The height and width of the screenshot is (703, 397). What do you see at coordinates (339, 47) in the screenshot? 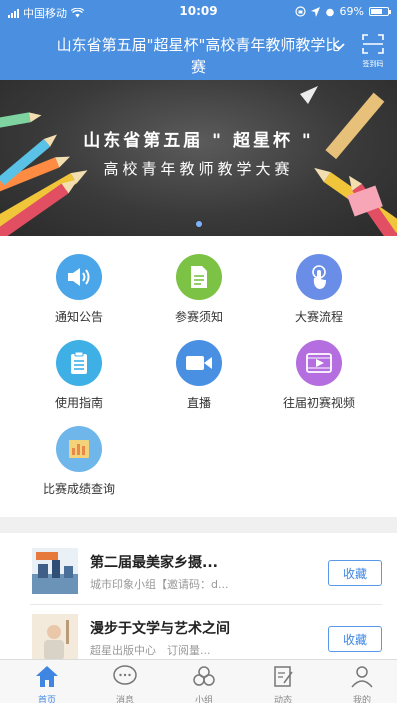
I see `chevron-down-icon` at bounding box center [339, 47].